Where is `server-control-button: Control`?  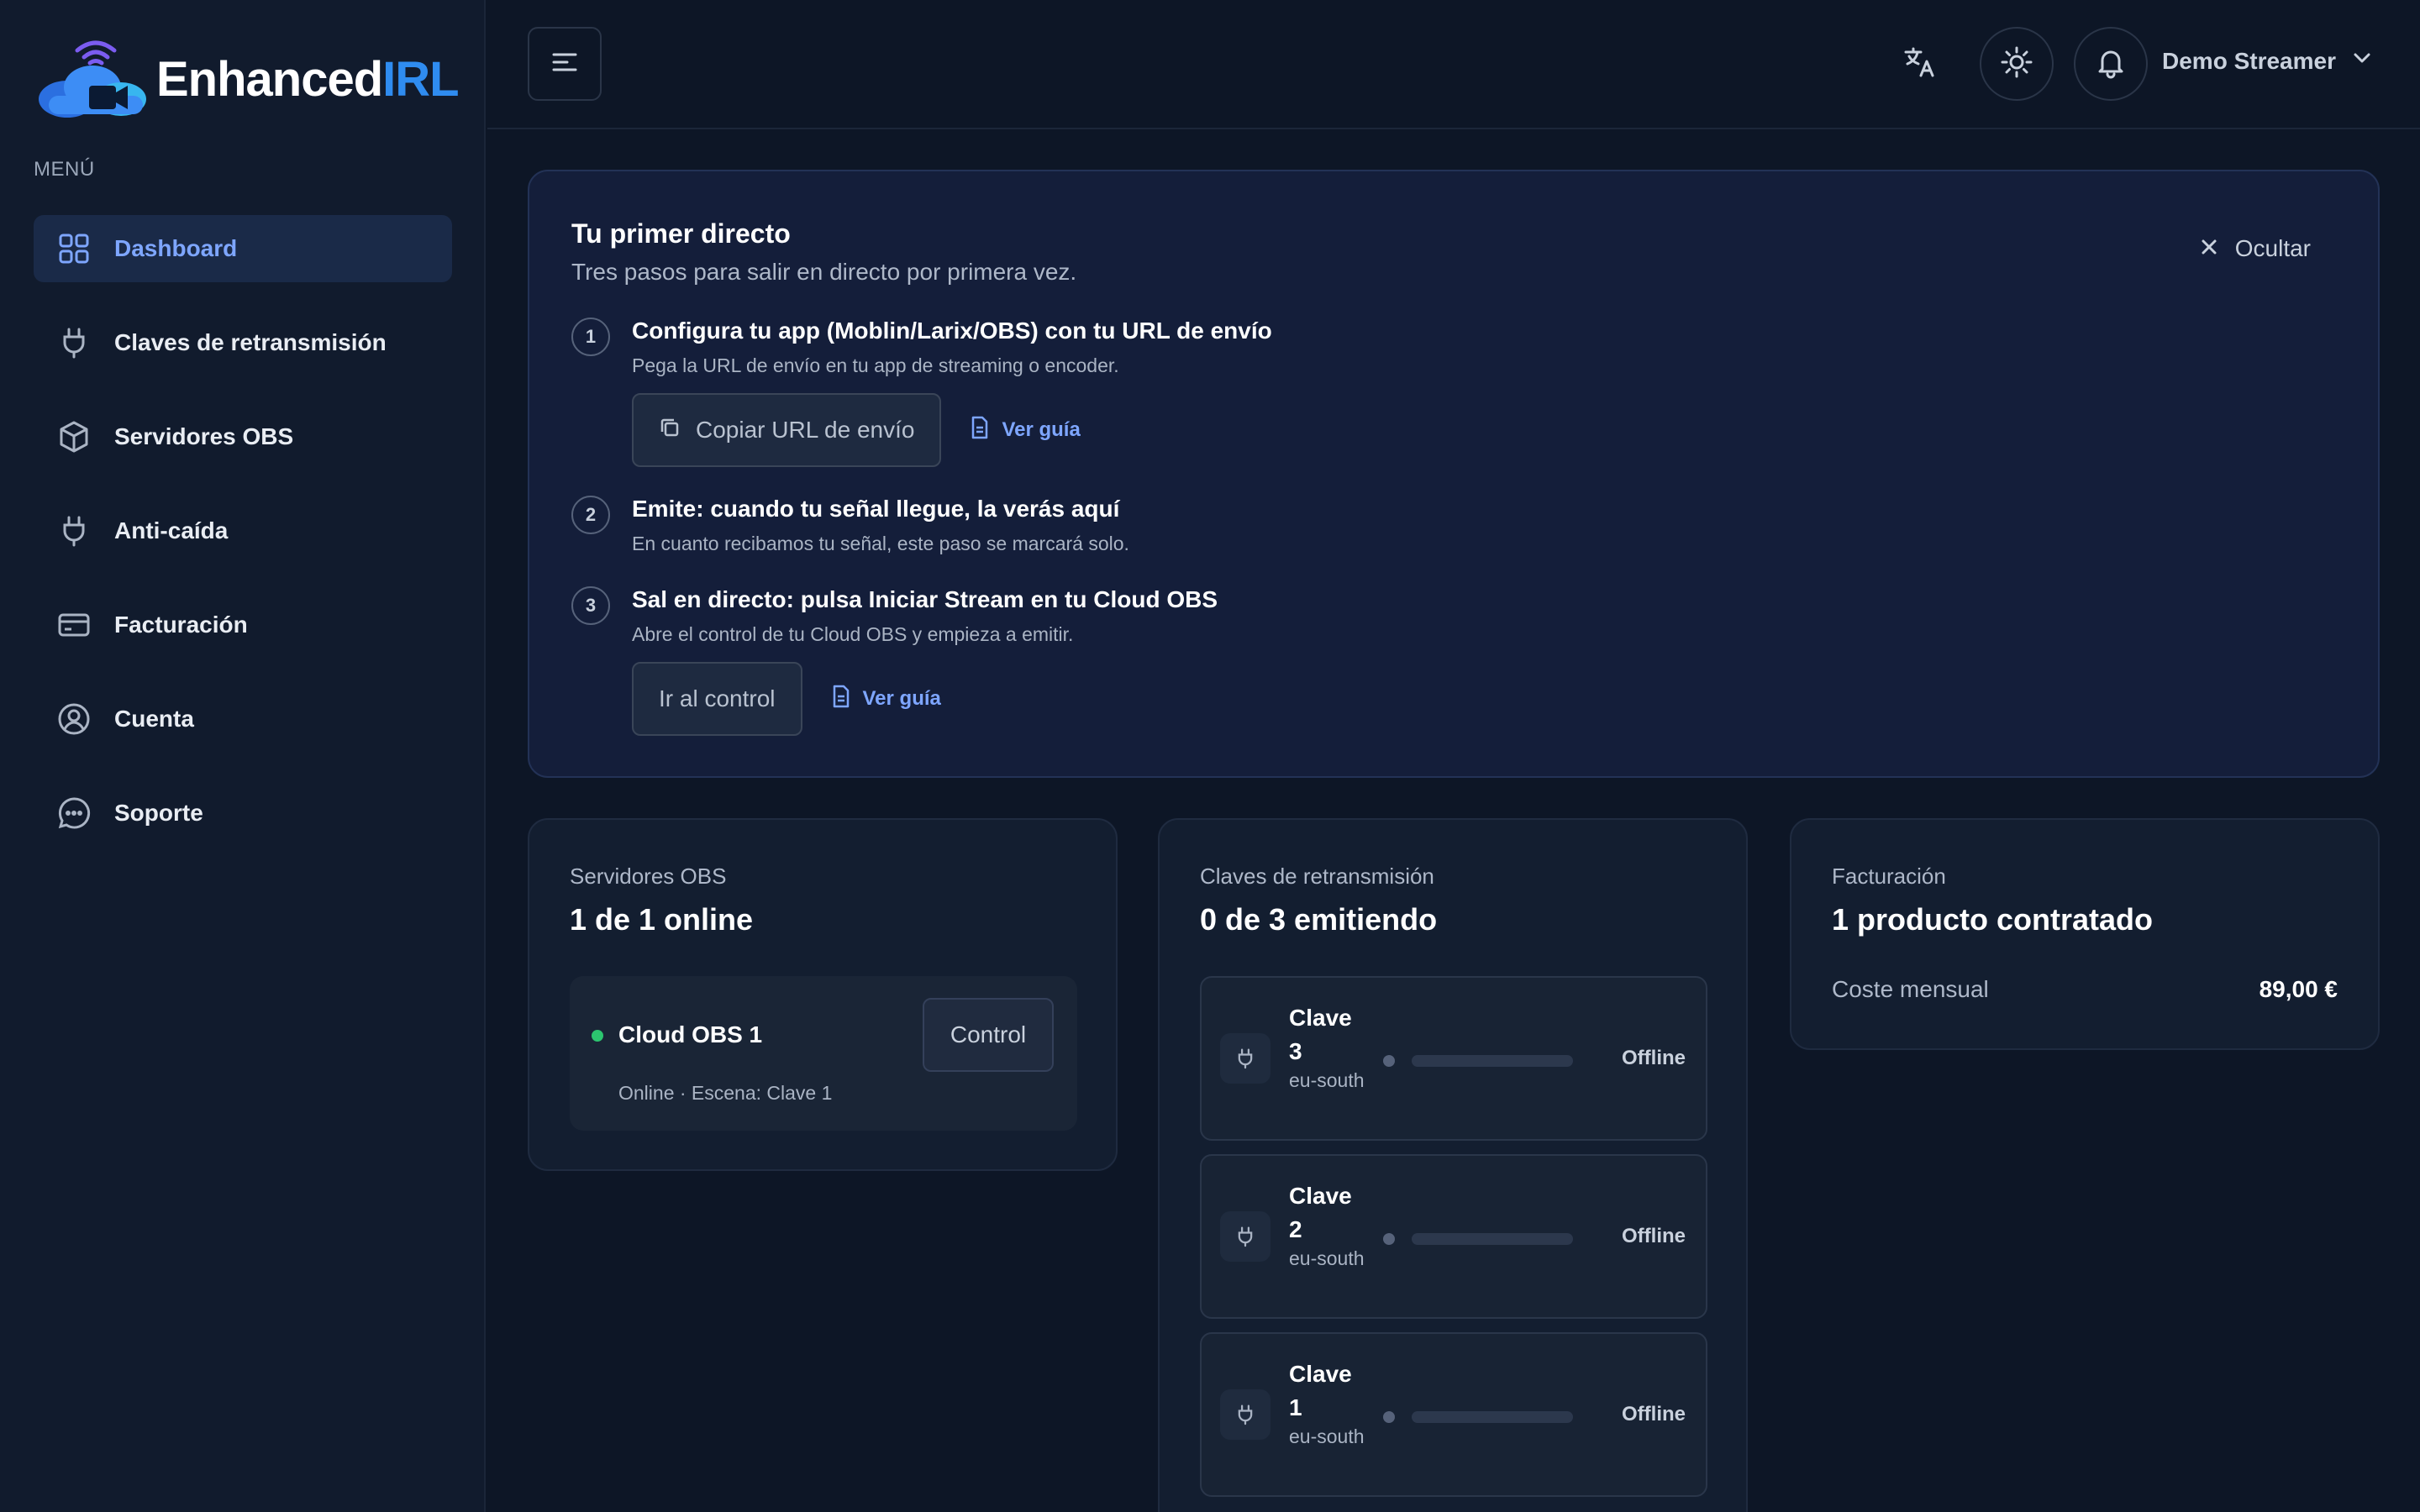
server-control-button: Control is located at coordinates (989, 1035).